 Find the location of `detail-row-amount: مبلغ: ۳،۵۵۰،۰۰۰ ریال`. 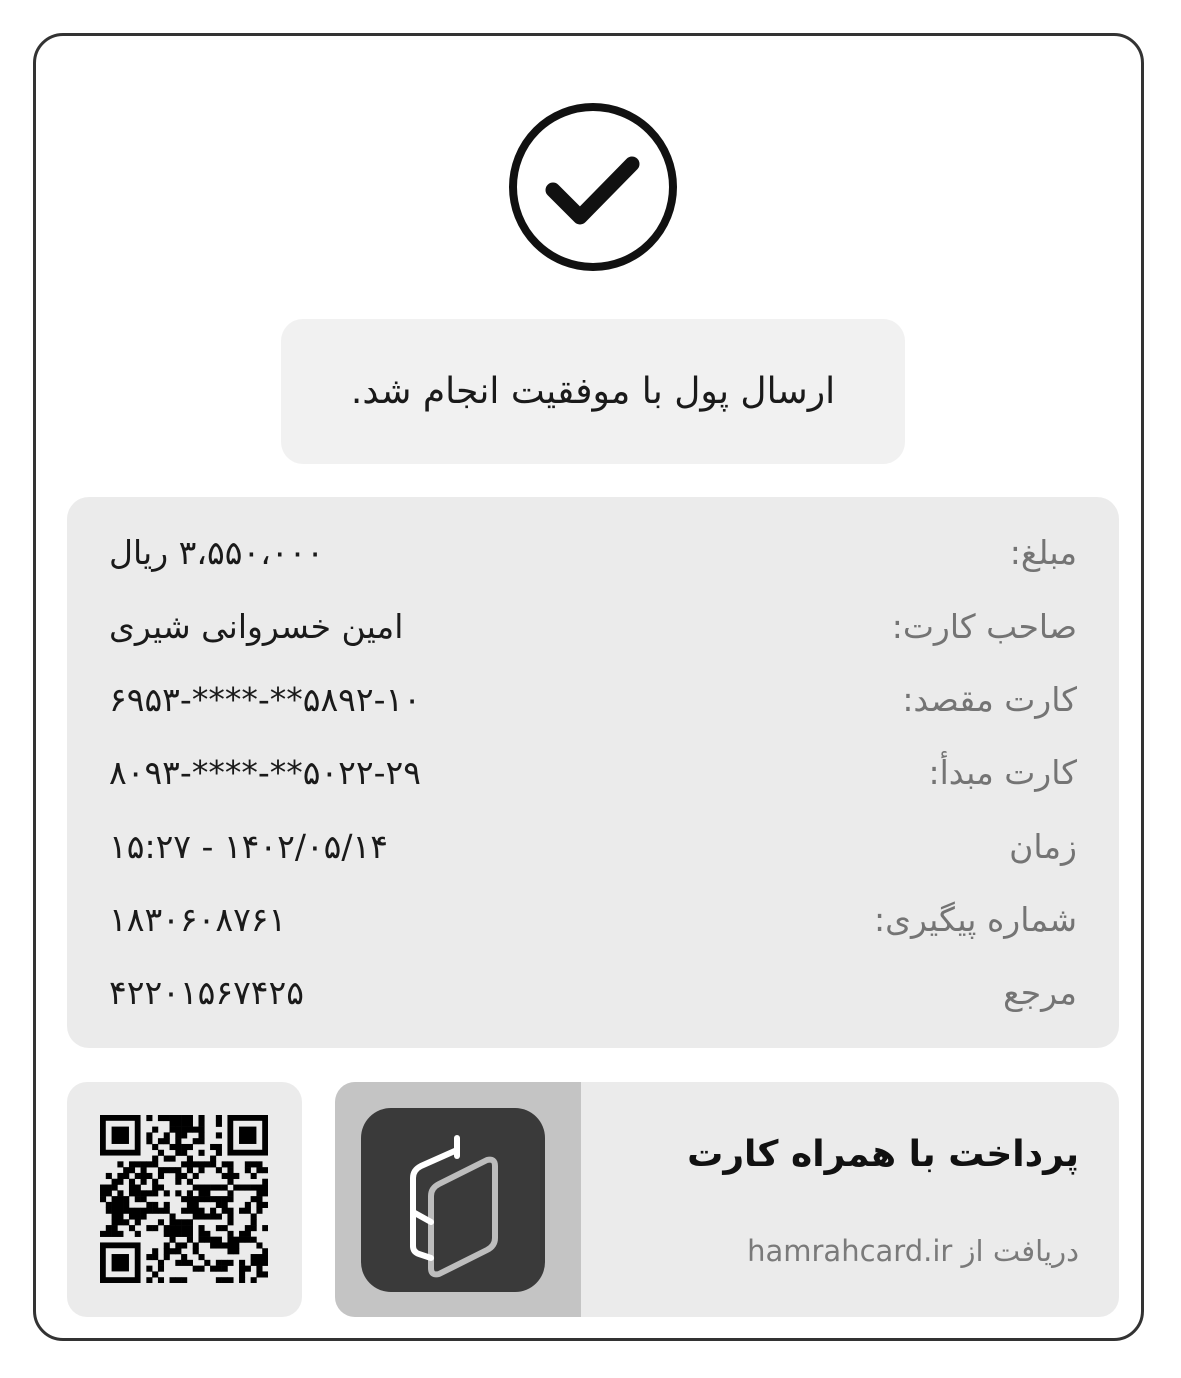

detail-row-amount: مبلغ: ۳،۵۵۰،۰۰۰ ریال is located at coordinates (593, 553).